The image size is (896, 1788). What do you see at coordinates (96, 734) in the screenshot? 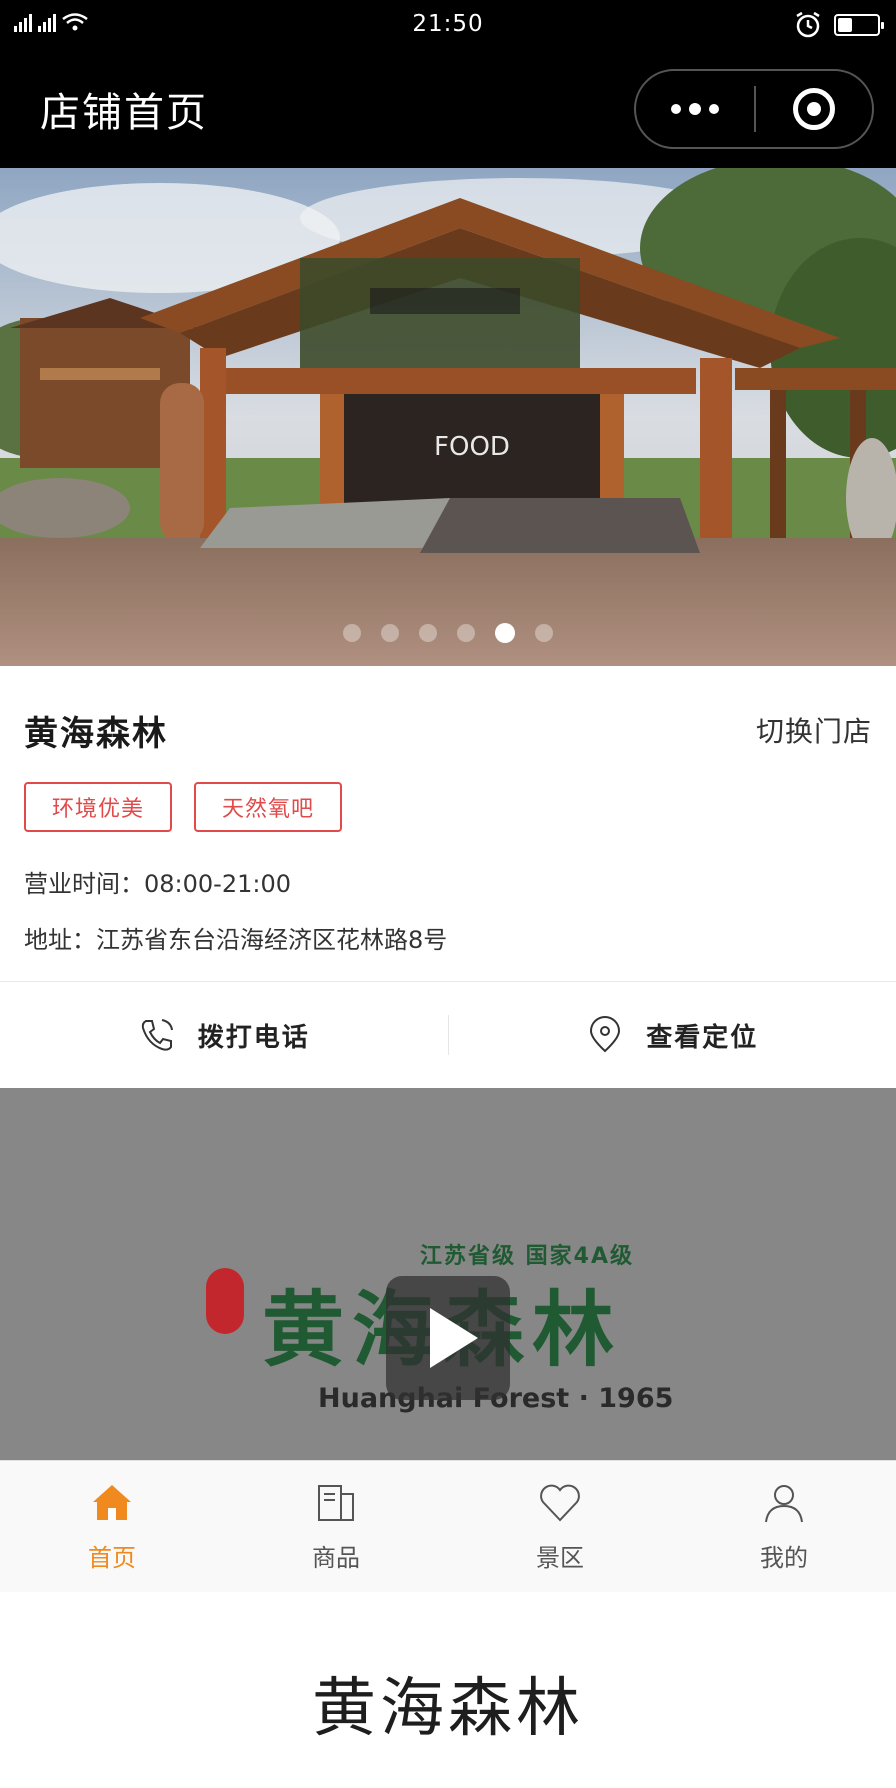
I see `store-name: 黄海森林` at bounding box center [96, 734].